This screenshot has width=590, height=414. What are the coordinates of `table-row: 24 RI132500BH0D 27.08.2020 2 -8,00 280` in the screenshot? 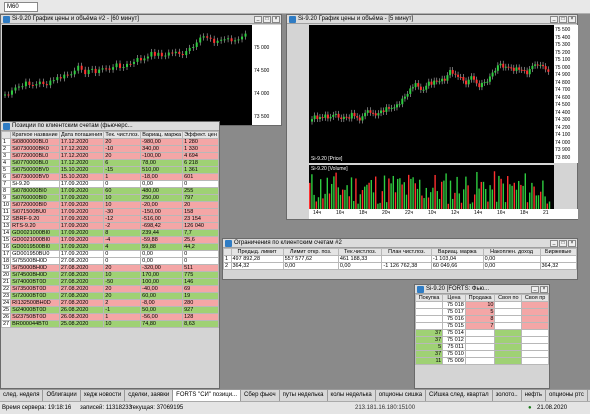 It's located at (109, 303).